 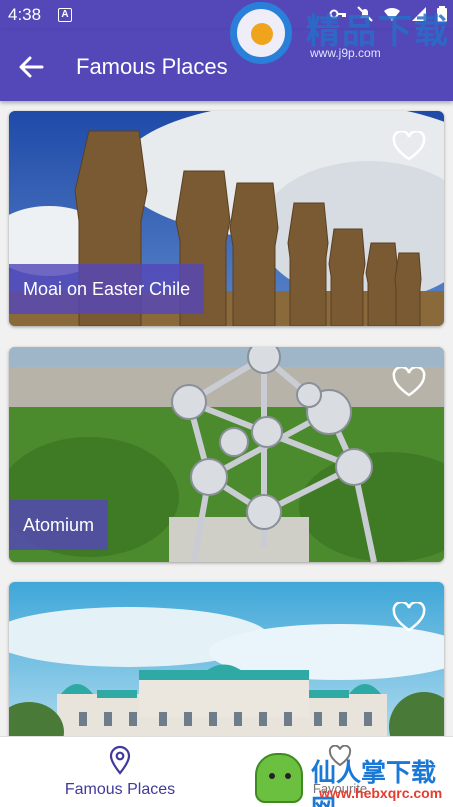 What do you see at coordinates (337, 14) in the screenshot?
I see `key-icon` at bounding box center [337, 14].